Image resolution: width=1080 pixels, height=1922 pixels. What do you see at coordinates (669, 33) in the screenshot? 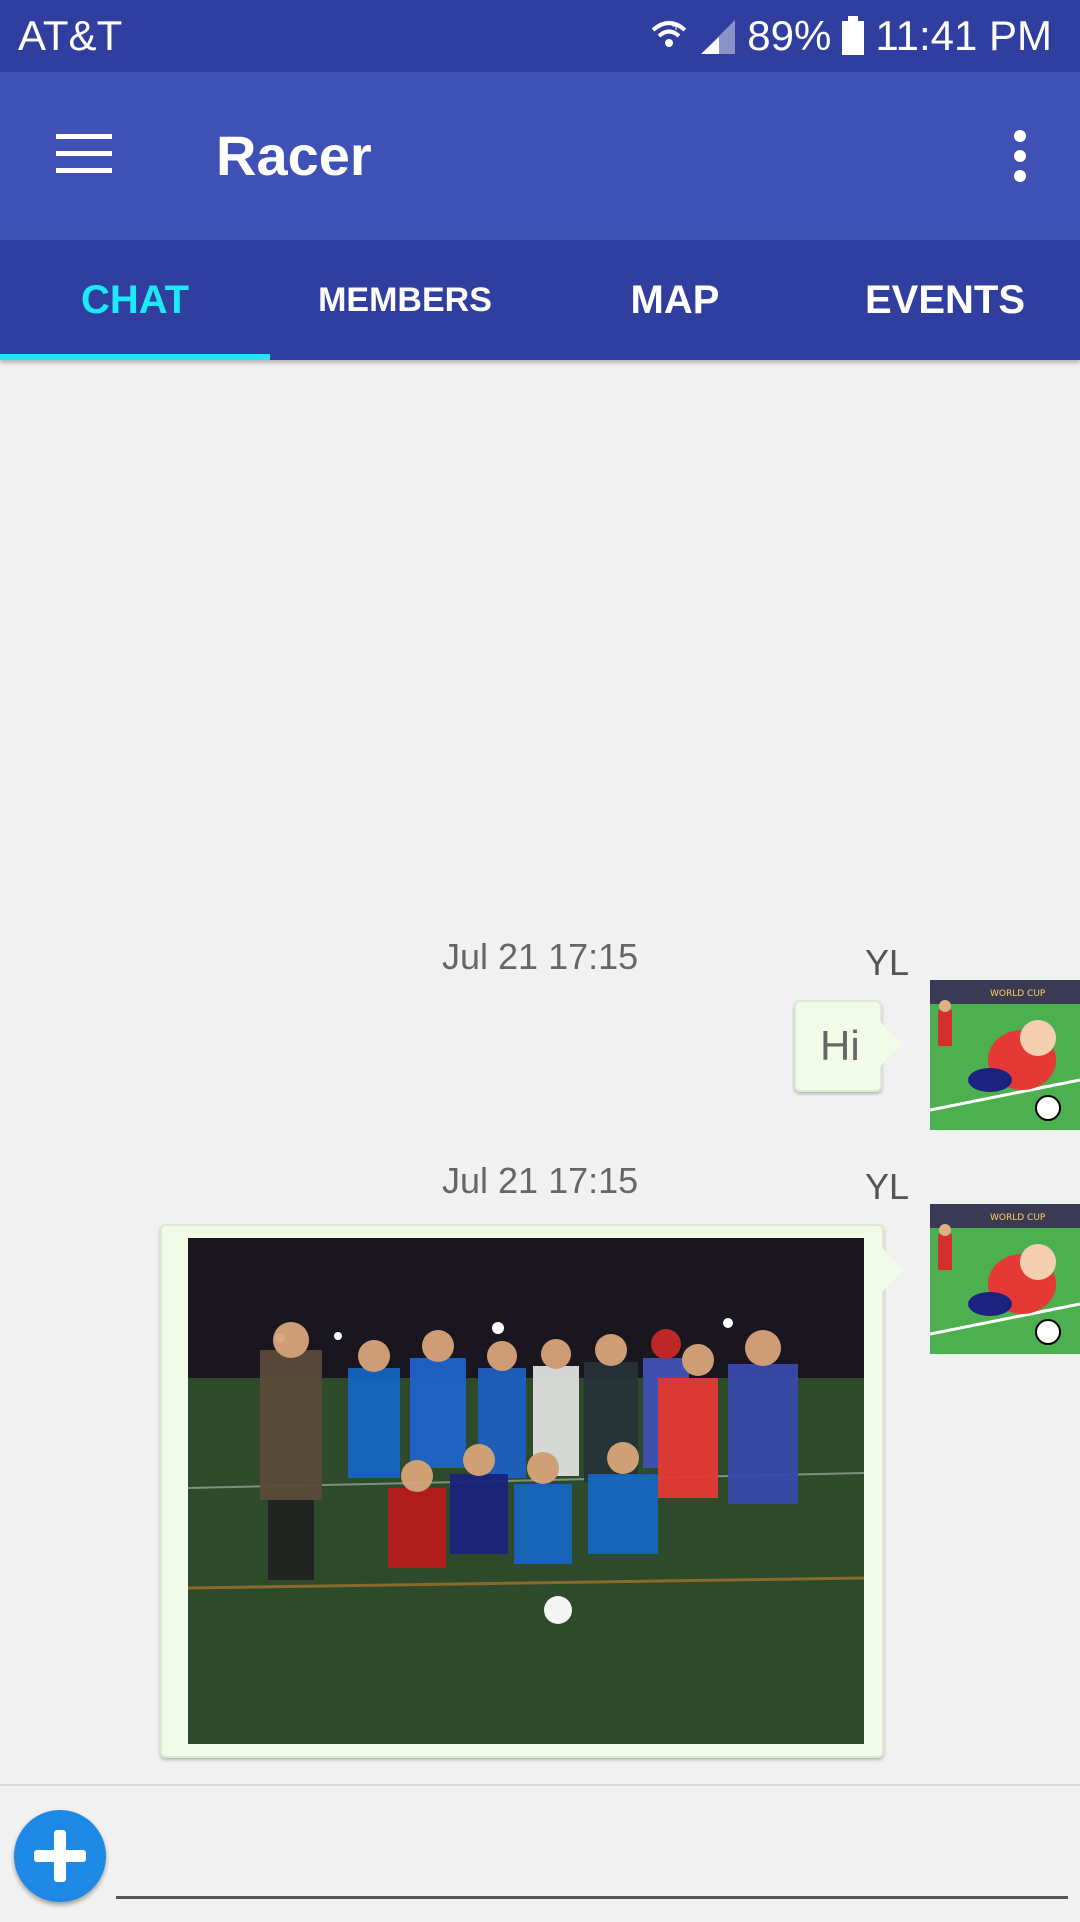
I see `wifi-calling-icon: +` at bounding box center [669, 33].